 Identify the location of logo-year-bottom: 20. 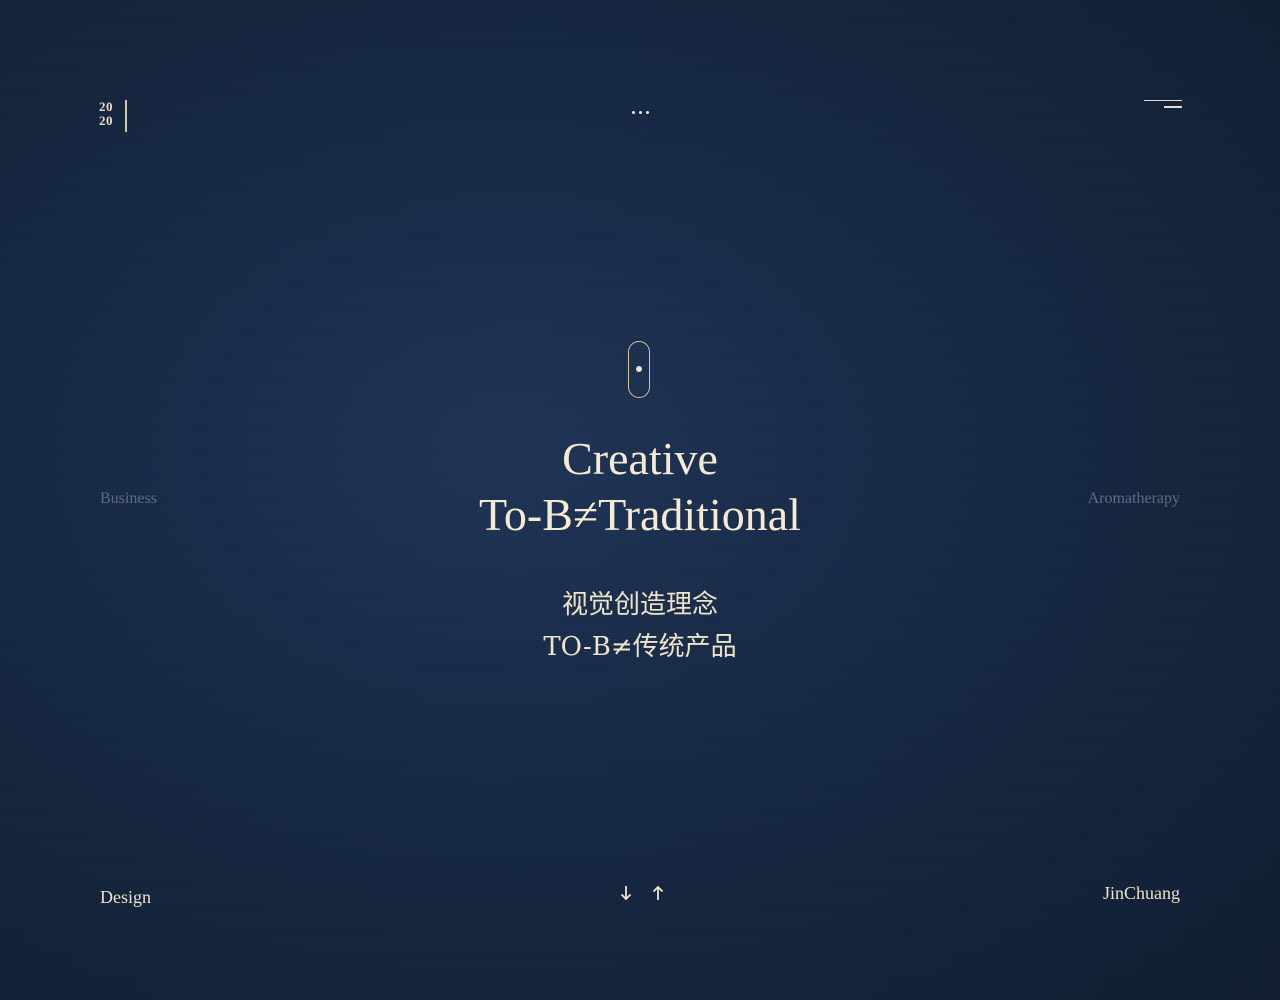
(106, 120).